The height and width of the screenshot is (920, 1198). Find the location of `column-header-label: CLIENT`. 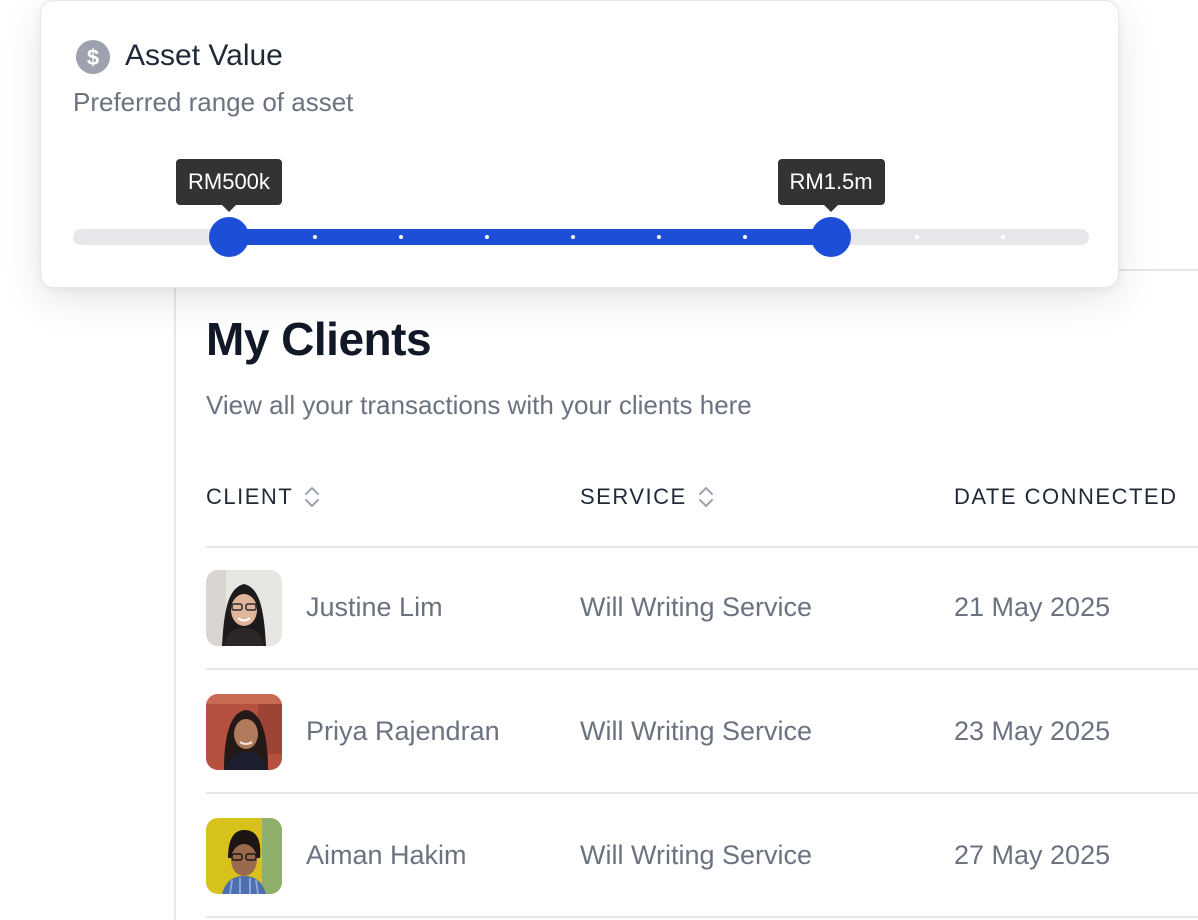

column-header-label: CLIENT is located at coordinates (250, 496).